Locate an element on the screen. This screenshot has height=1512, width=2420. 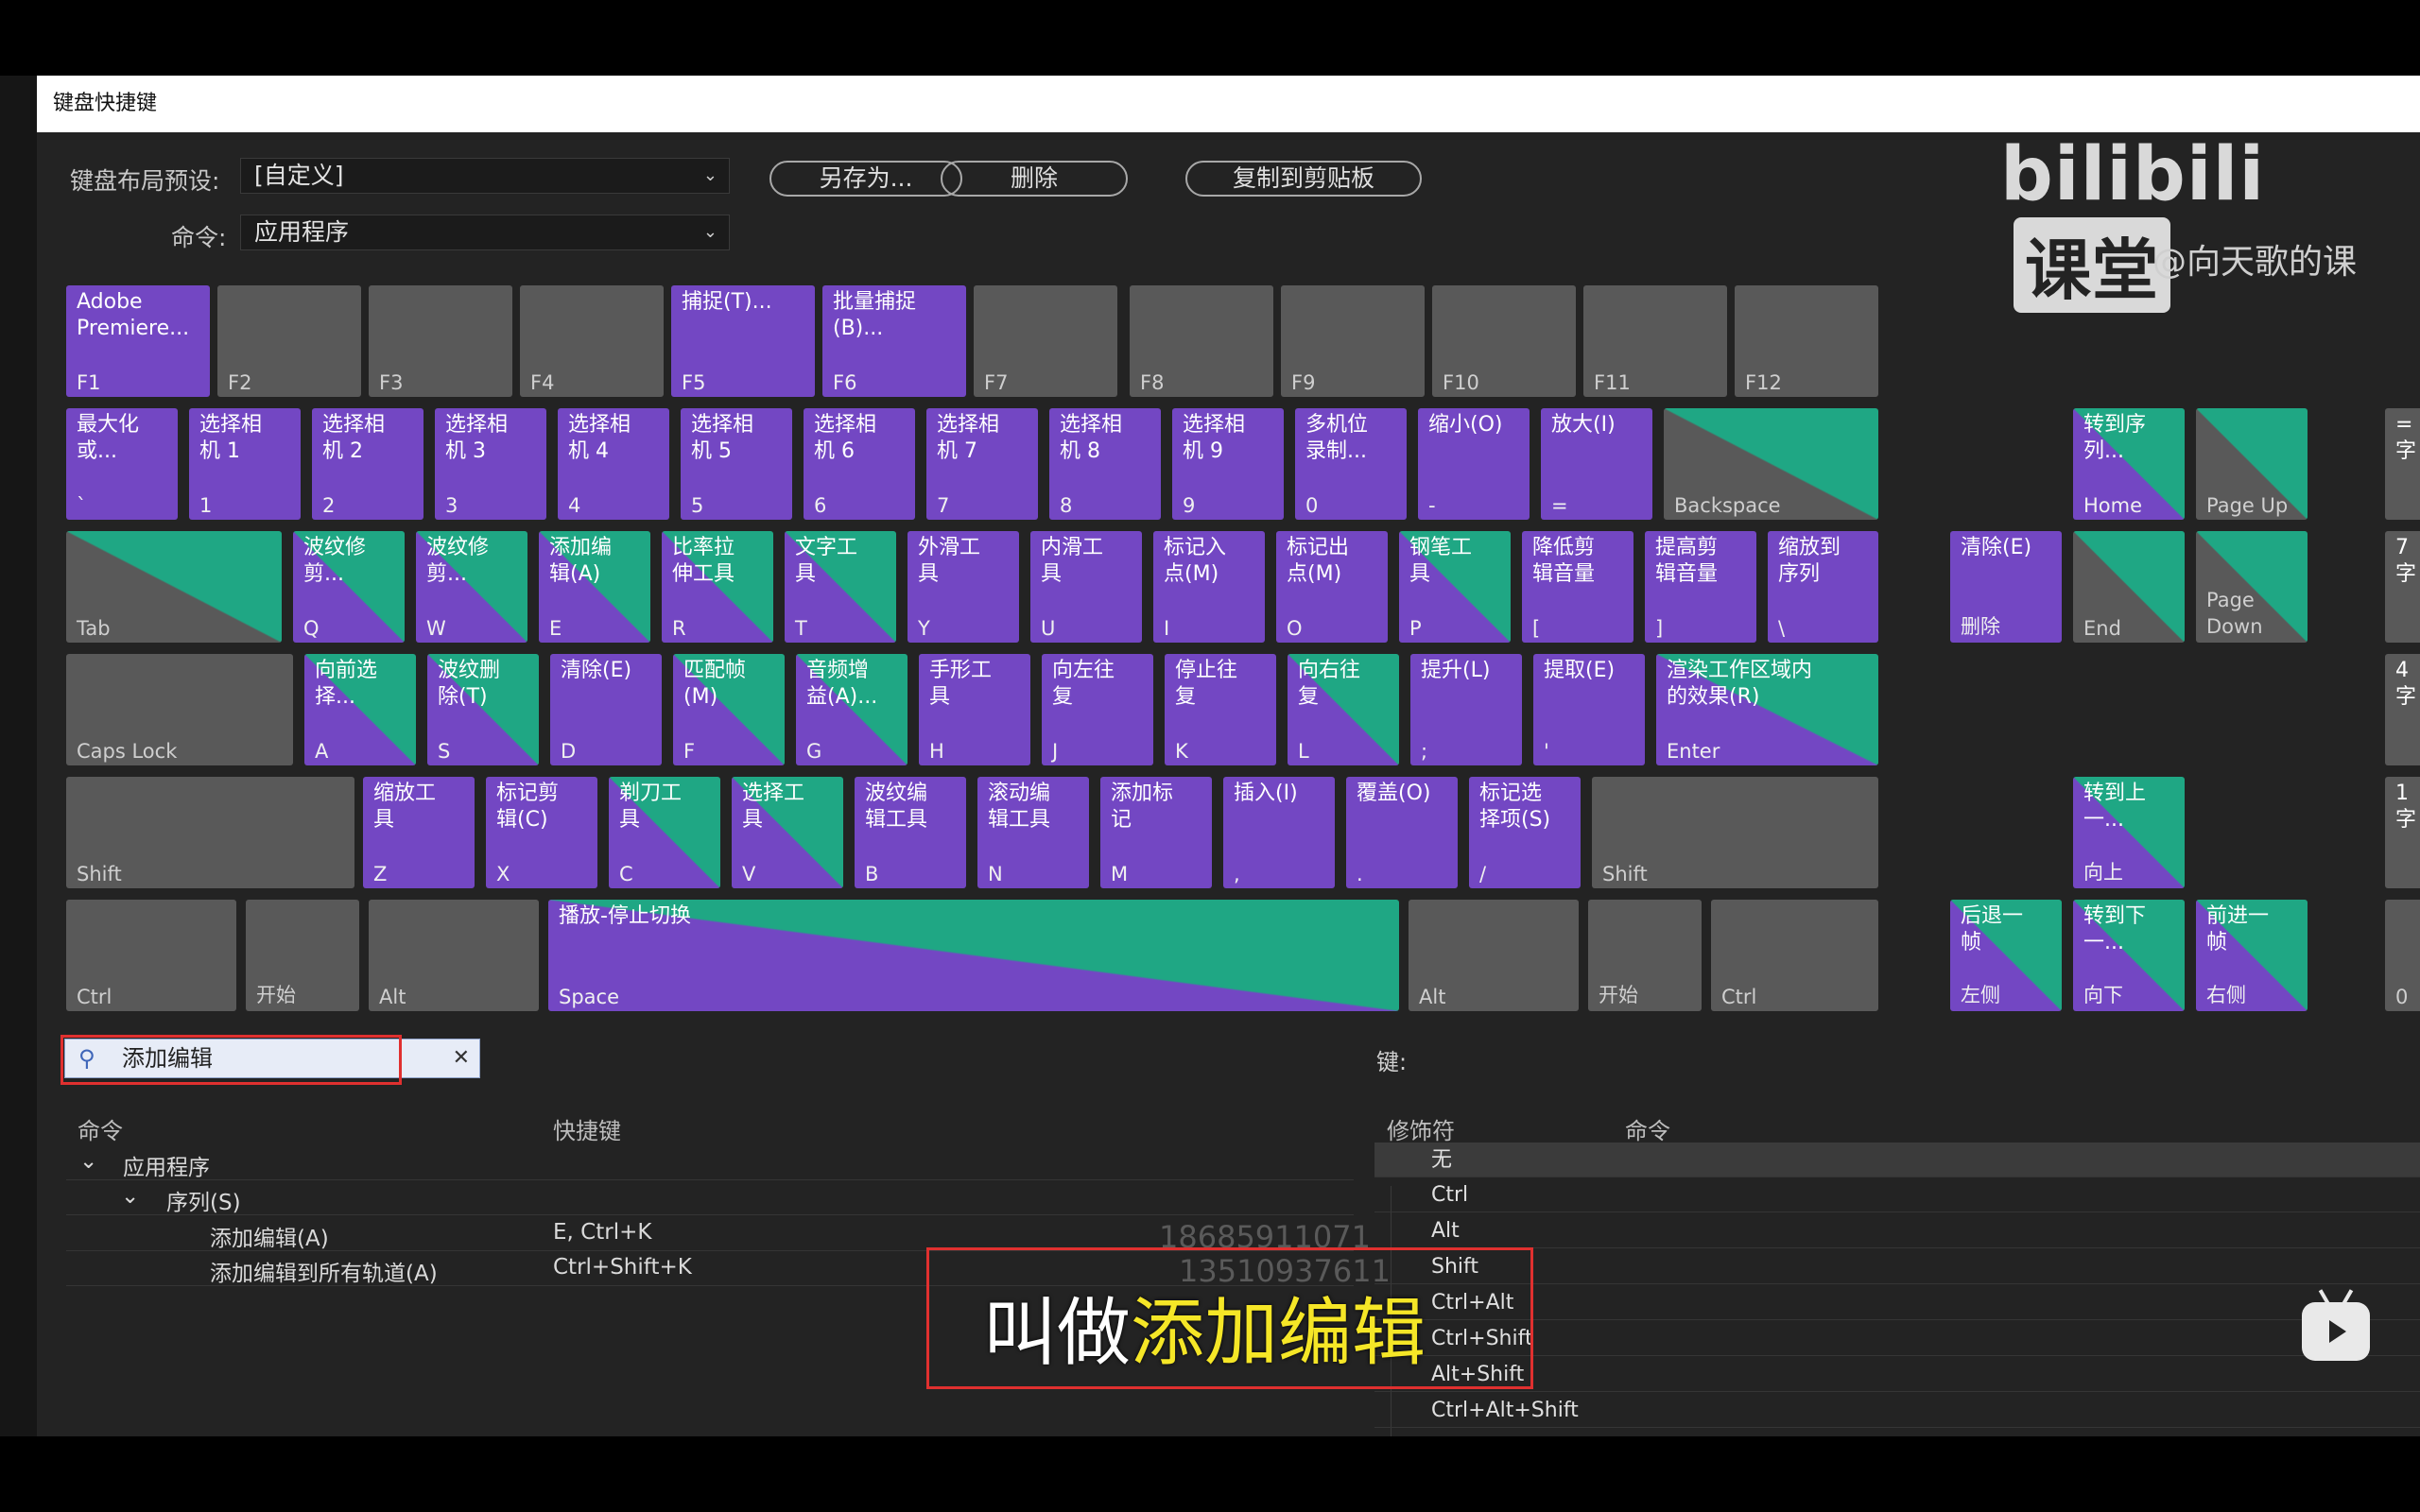
key-backspace: Backspace is located at coordinates (1771, 464).